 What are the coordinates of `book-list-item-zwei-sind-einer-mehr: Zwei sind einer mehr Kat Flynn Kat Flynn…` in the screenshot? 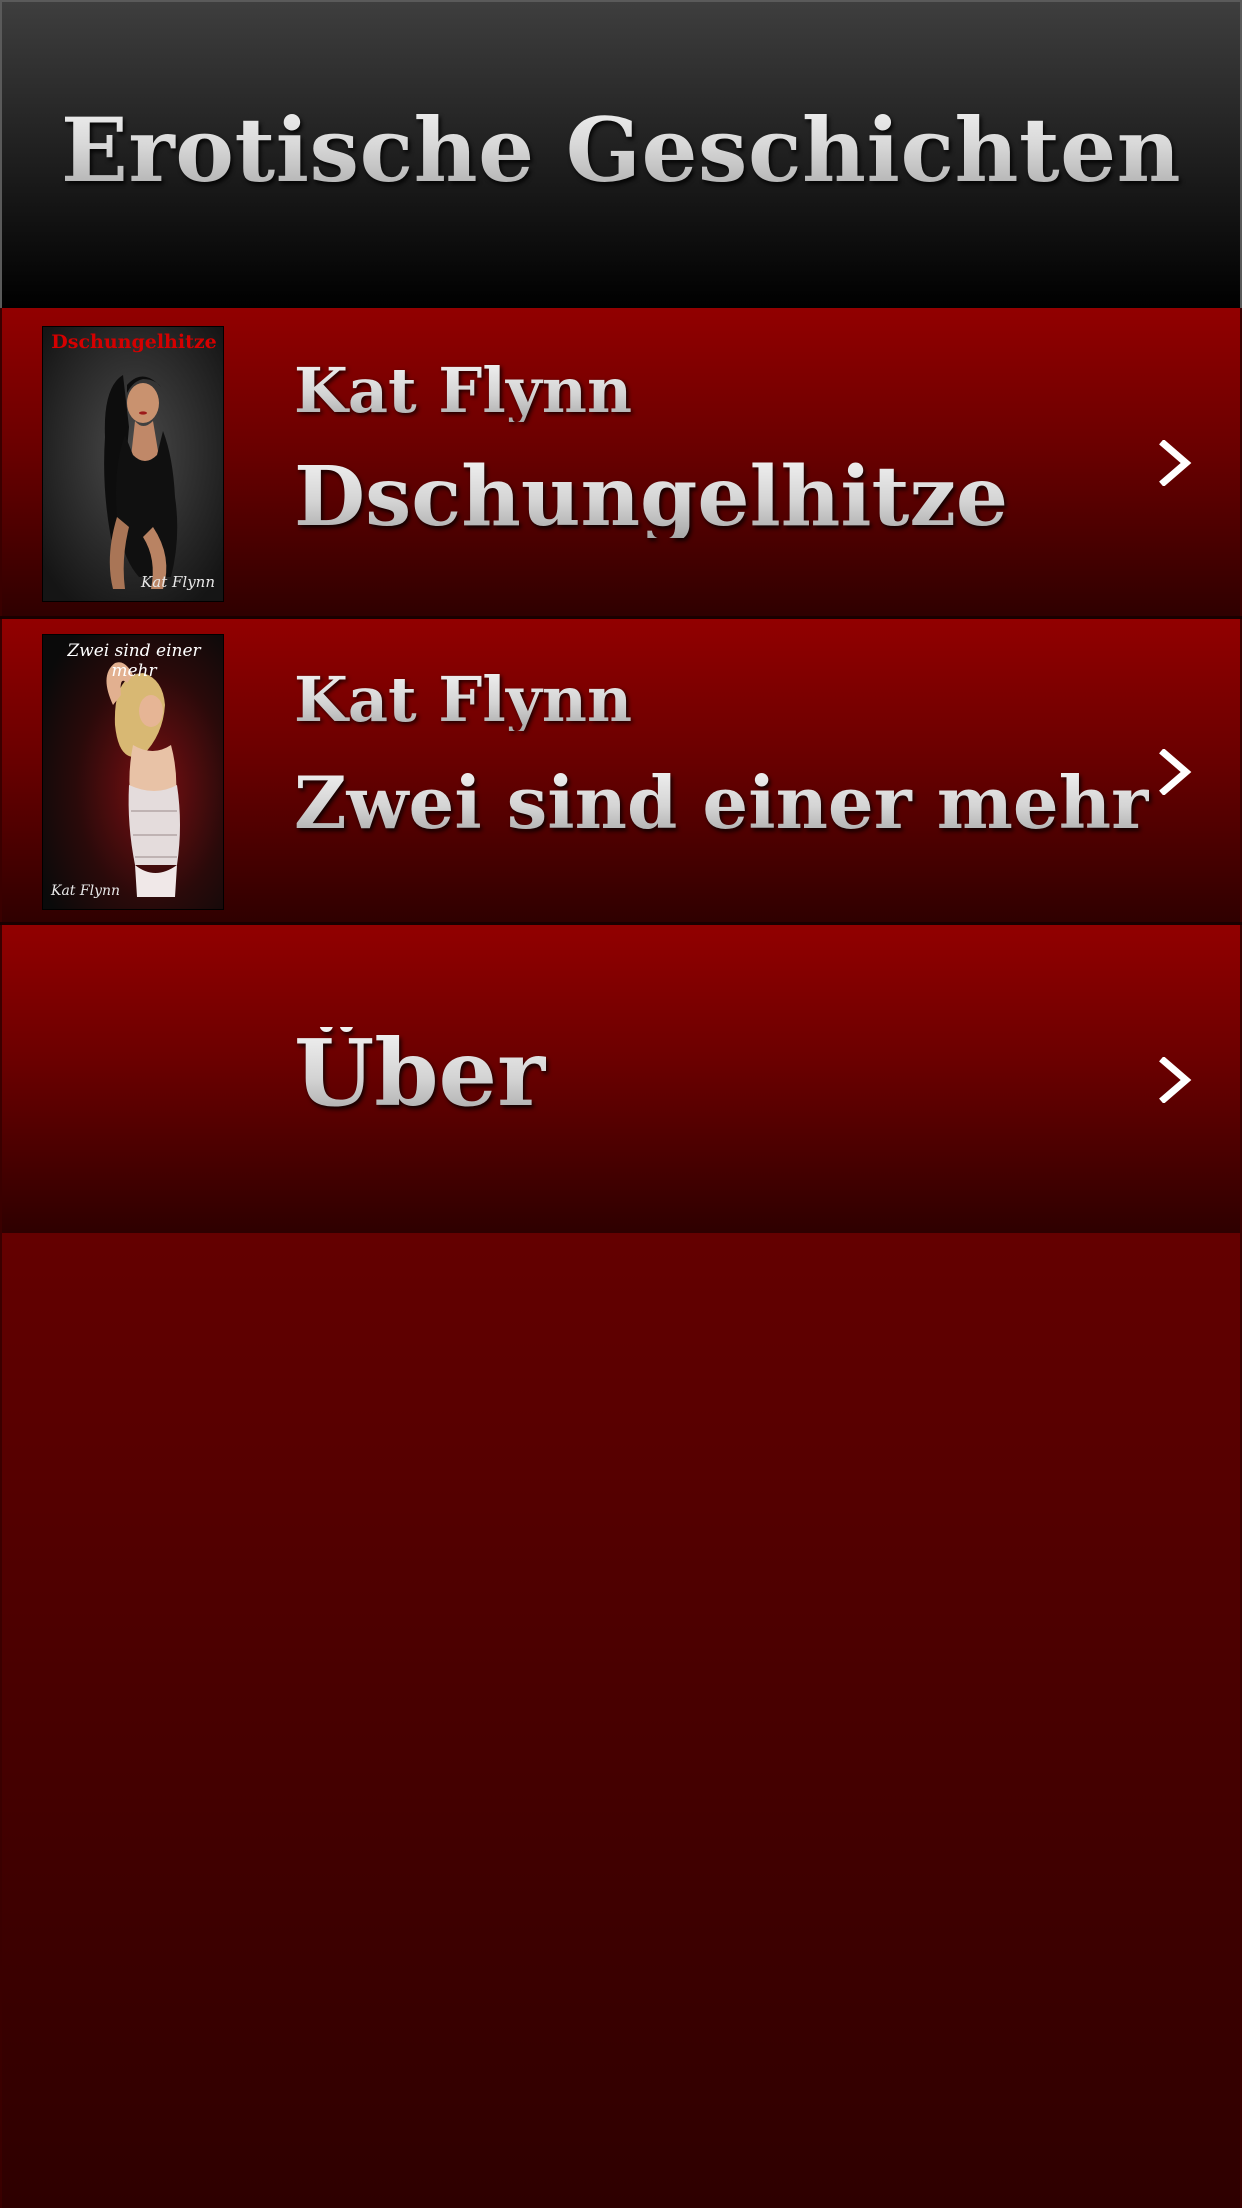 It's located at (621, 772).